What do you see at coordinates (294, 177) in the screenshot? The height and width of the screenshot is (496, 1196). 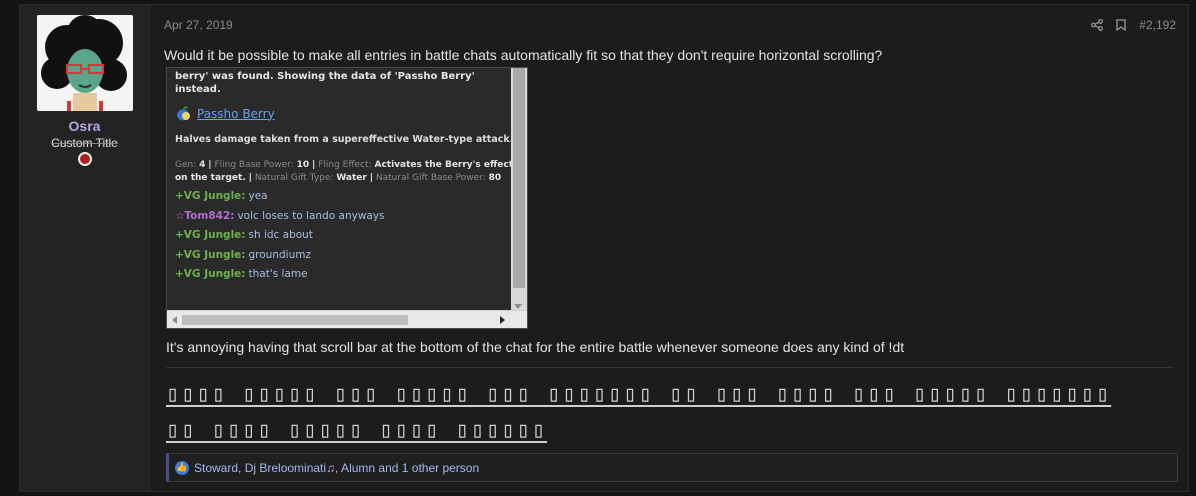 I see `stat-gift-type-label: Natural Gift Type:` at bounding box center [294, 177].